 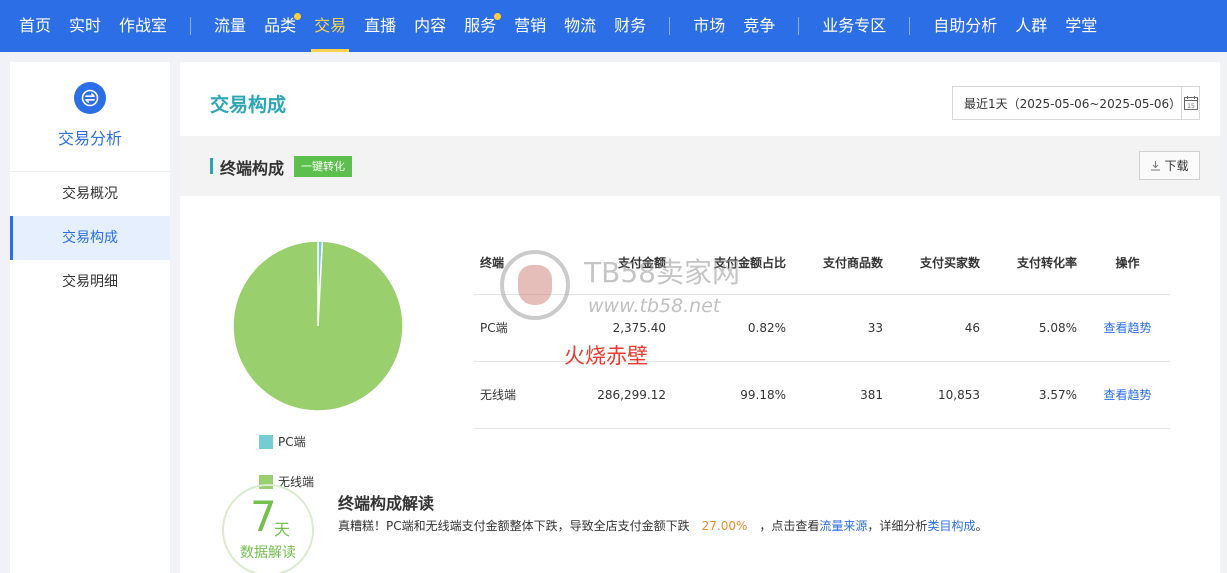 I want to click on nav-self-analysis: 自助分析, so click(x=965, y=26).